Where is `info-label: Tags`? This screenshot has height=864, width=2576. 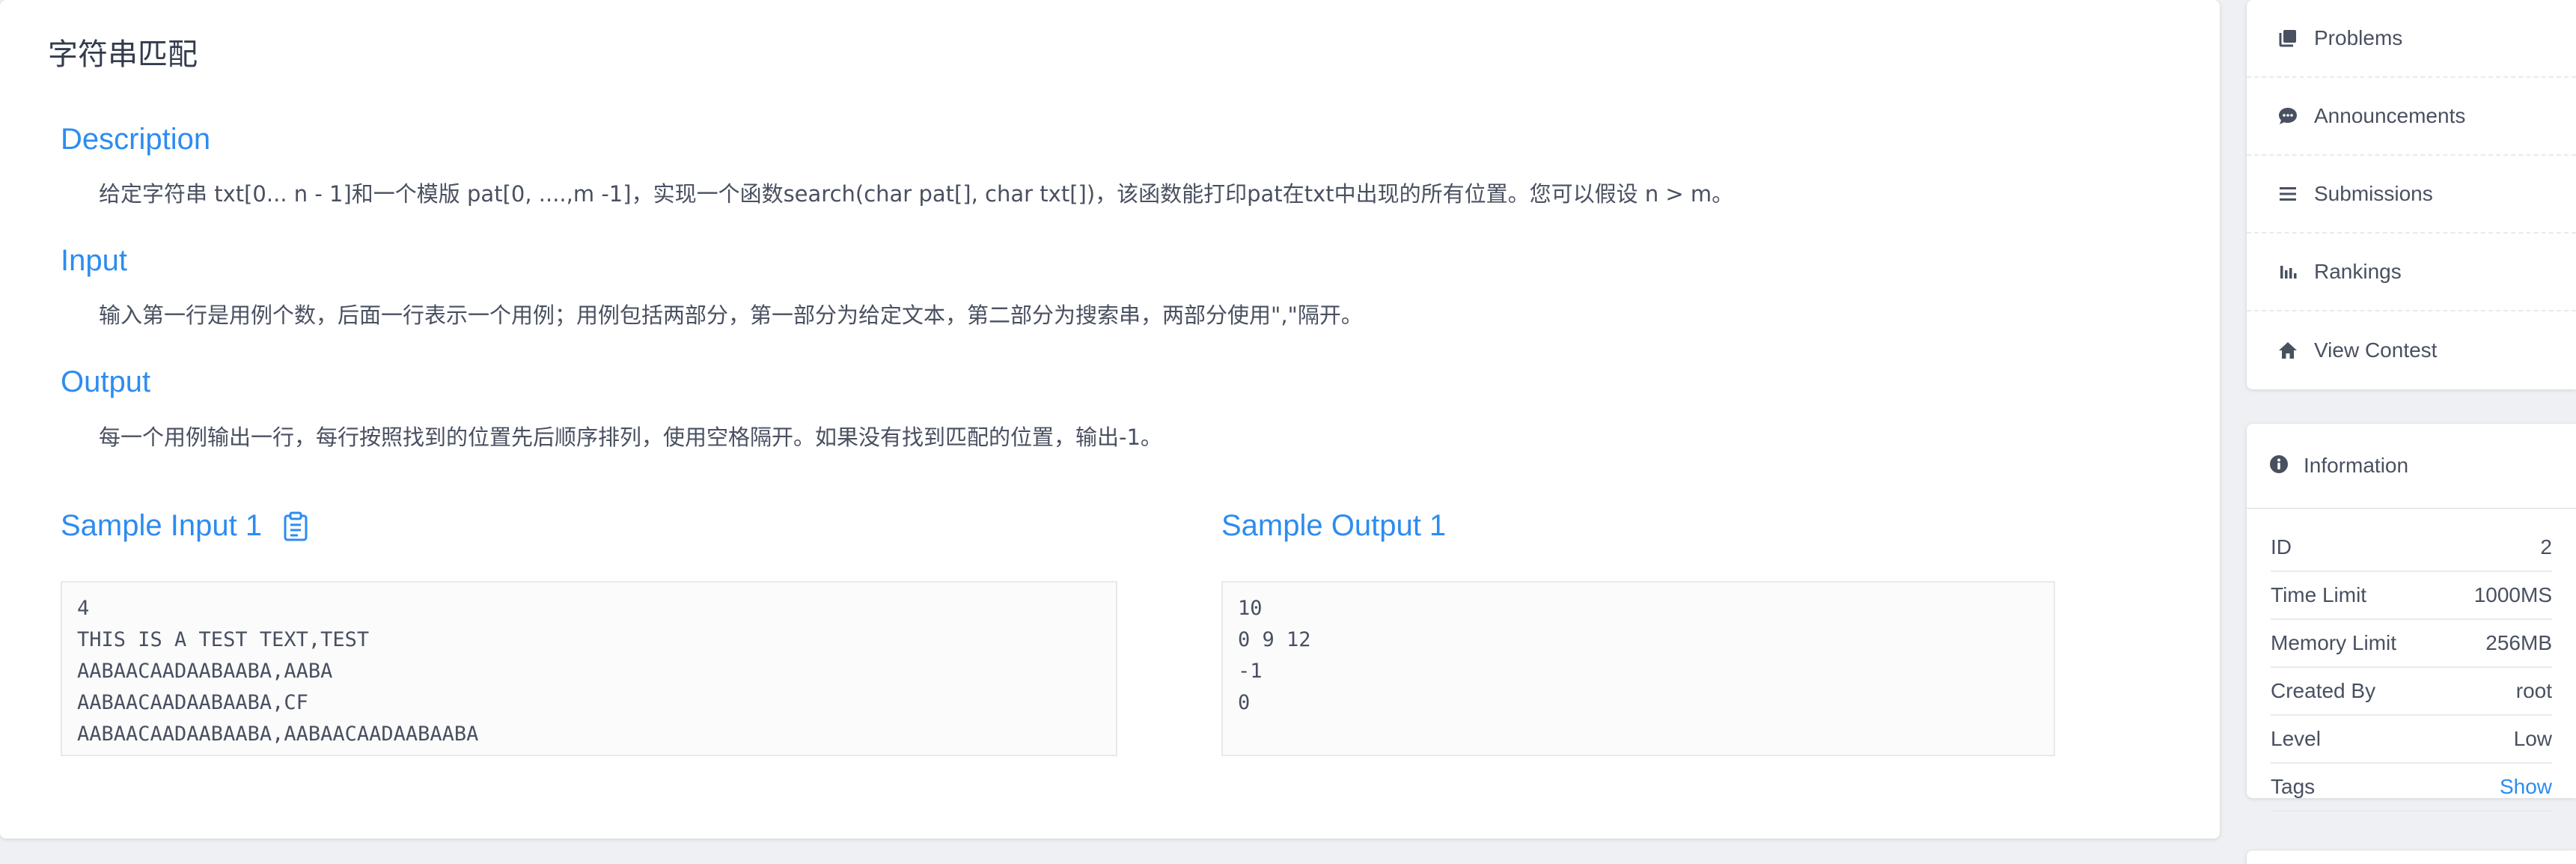 info-label: Tags is located at coordinates (2293, 786).